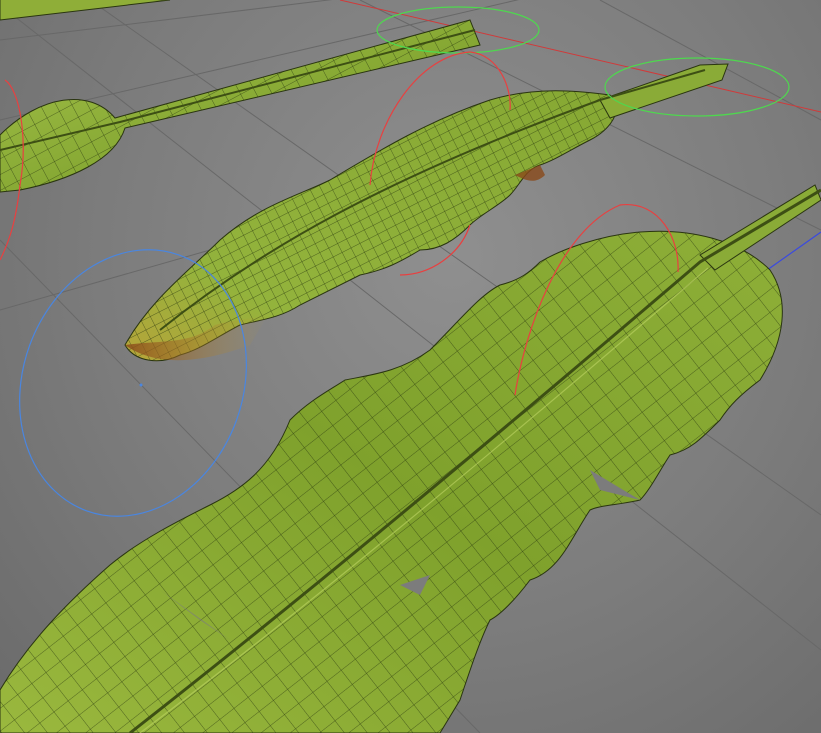 The image size is (821, 733). I want to click on gizmo-pivot-point, so click(141, 385).